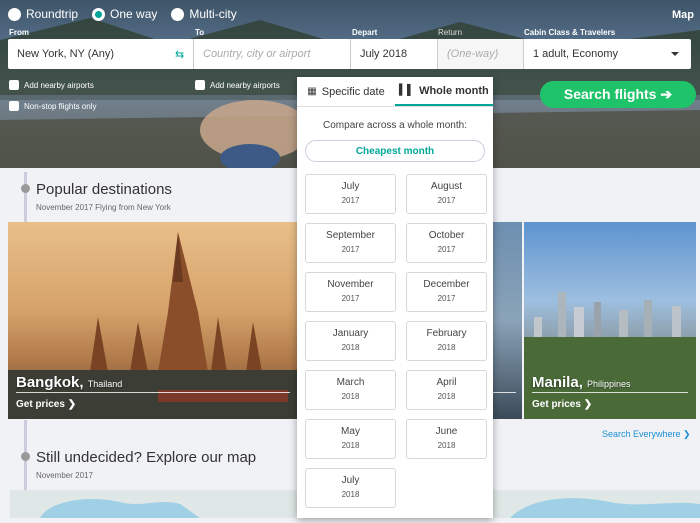  I want to click on month-option: September 2017, so click(350, 243).